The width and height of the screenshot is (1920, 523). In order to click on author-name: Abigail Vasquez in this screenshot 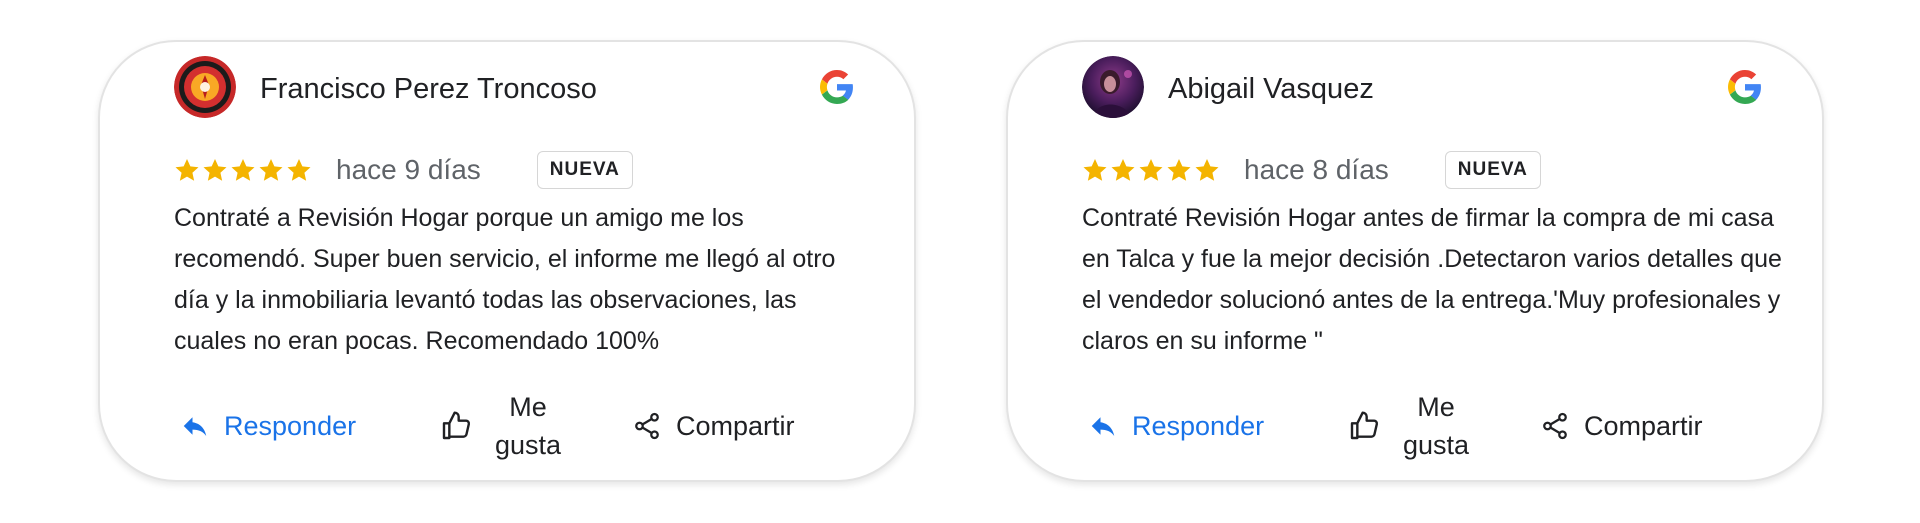, I will do `click(1271, 89)`.